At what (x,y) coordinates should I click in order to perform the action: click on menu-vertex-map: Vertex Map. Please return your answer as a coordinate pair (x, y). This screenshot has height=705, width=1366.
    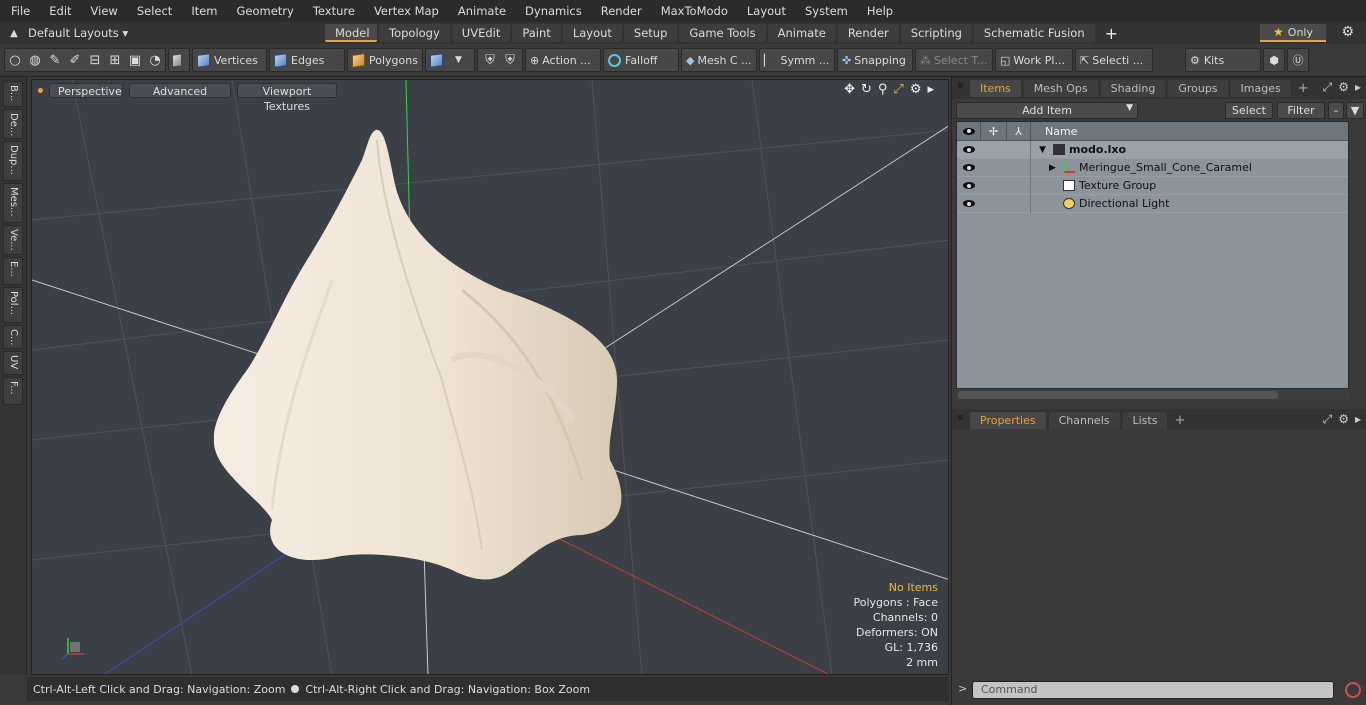
    Looking at the image, I should click on (405, 11).